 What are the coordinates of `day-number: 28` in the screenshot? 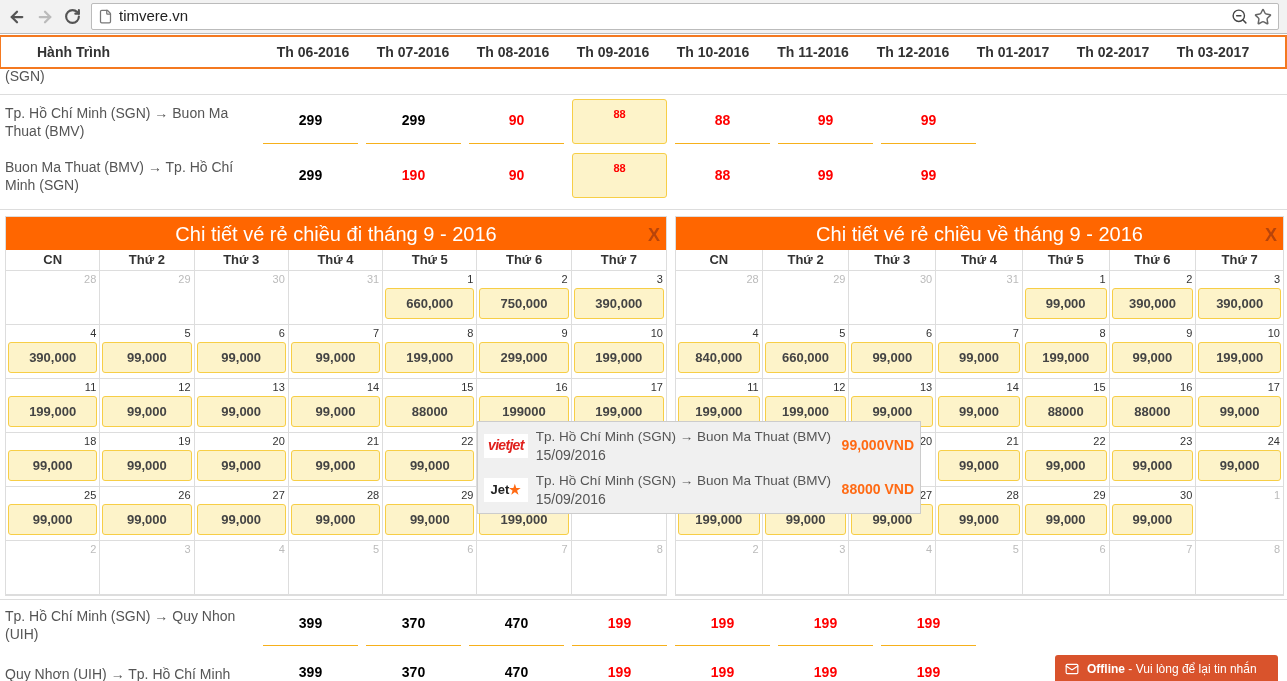 It's located at (752, 280).